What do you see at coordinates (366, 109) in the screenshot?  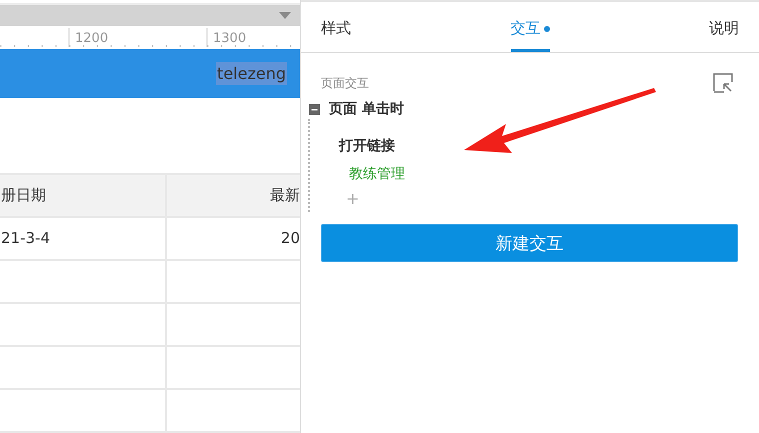 I see `event-label: 页面 单击时` at bounding box center [366, 109].